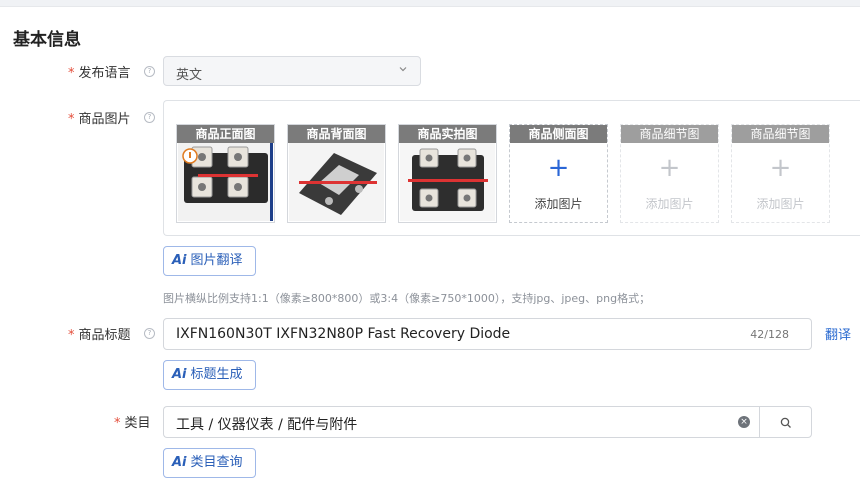  Describe the element at coordinates (447, 134) in the screenshot. I see `slot-caption: 商品实拍图` at that location.